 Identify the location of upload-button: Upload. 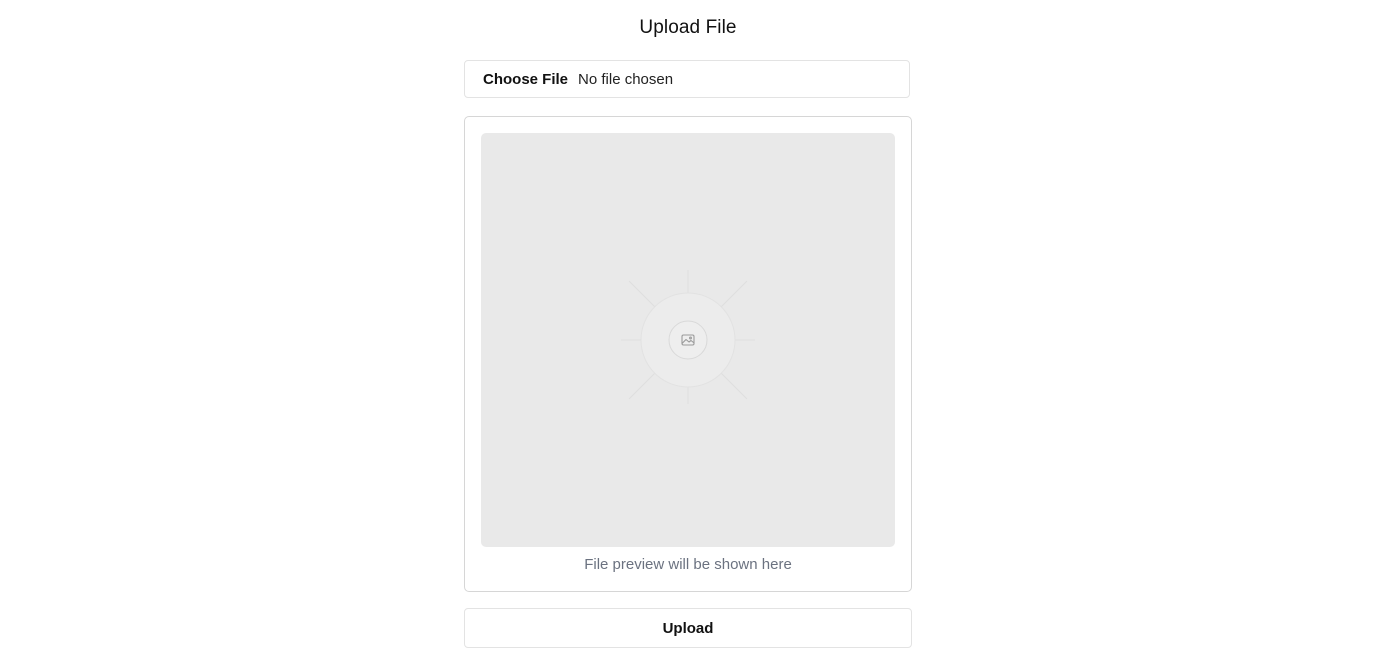
(688, 628).